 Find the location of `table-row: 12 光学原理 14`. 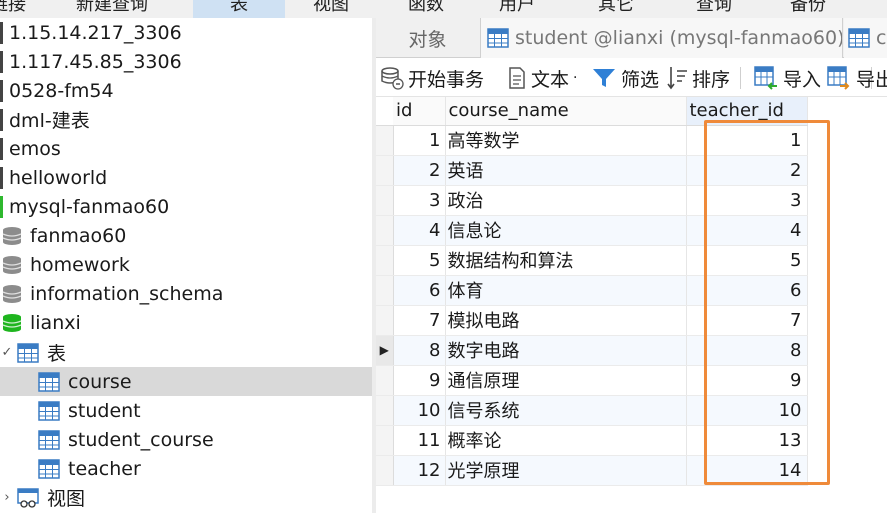

table-row: 12 光学原理 14 is located at coordinates (592, 470).